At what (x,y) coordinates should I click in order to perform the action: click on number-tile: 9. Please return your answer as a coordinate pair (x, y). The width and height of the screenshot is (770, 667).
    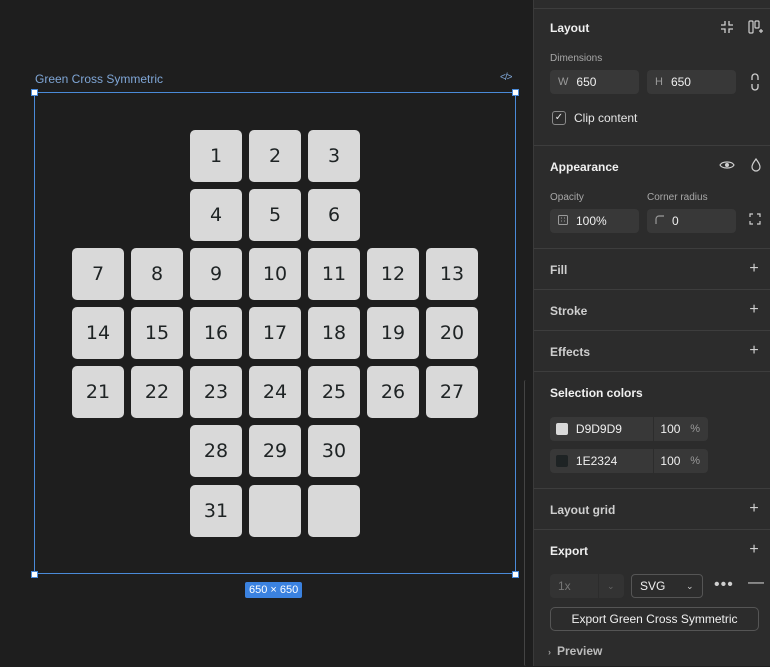
    Looking at the image, I should click on (216, 274).